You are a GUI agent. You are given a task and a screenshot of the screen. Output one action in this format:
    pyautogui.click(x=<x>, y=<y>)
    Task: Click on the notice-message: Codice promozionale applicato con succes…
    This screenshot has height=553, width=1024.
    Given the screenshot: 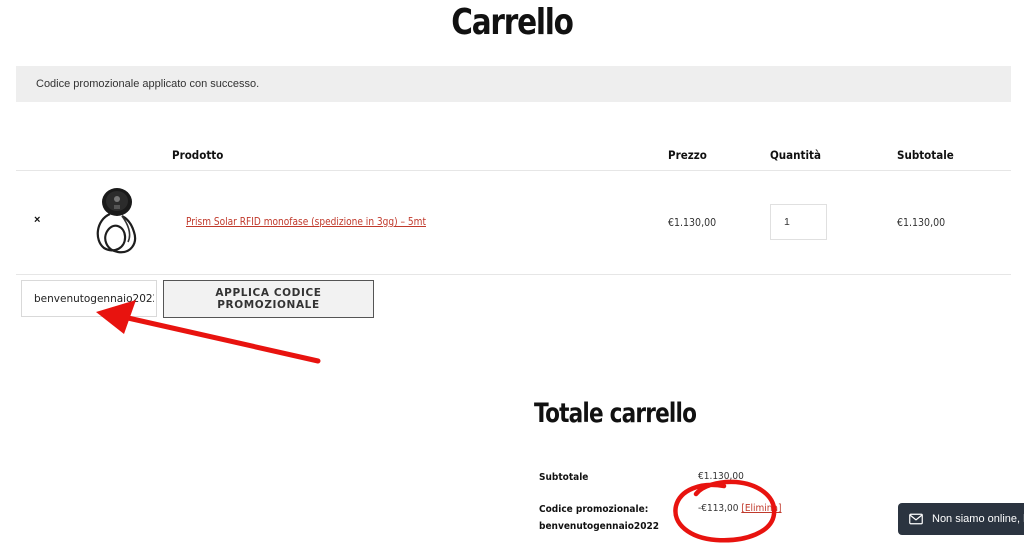 What is the action you would take?
    pyautogui.click(x=148, y=84)
    